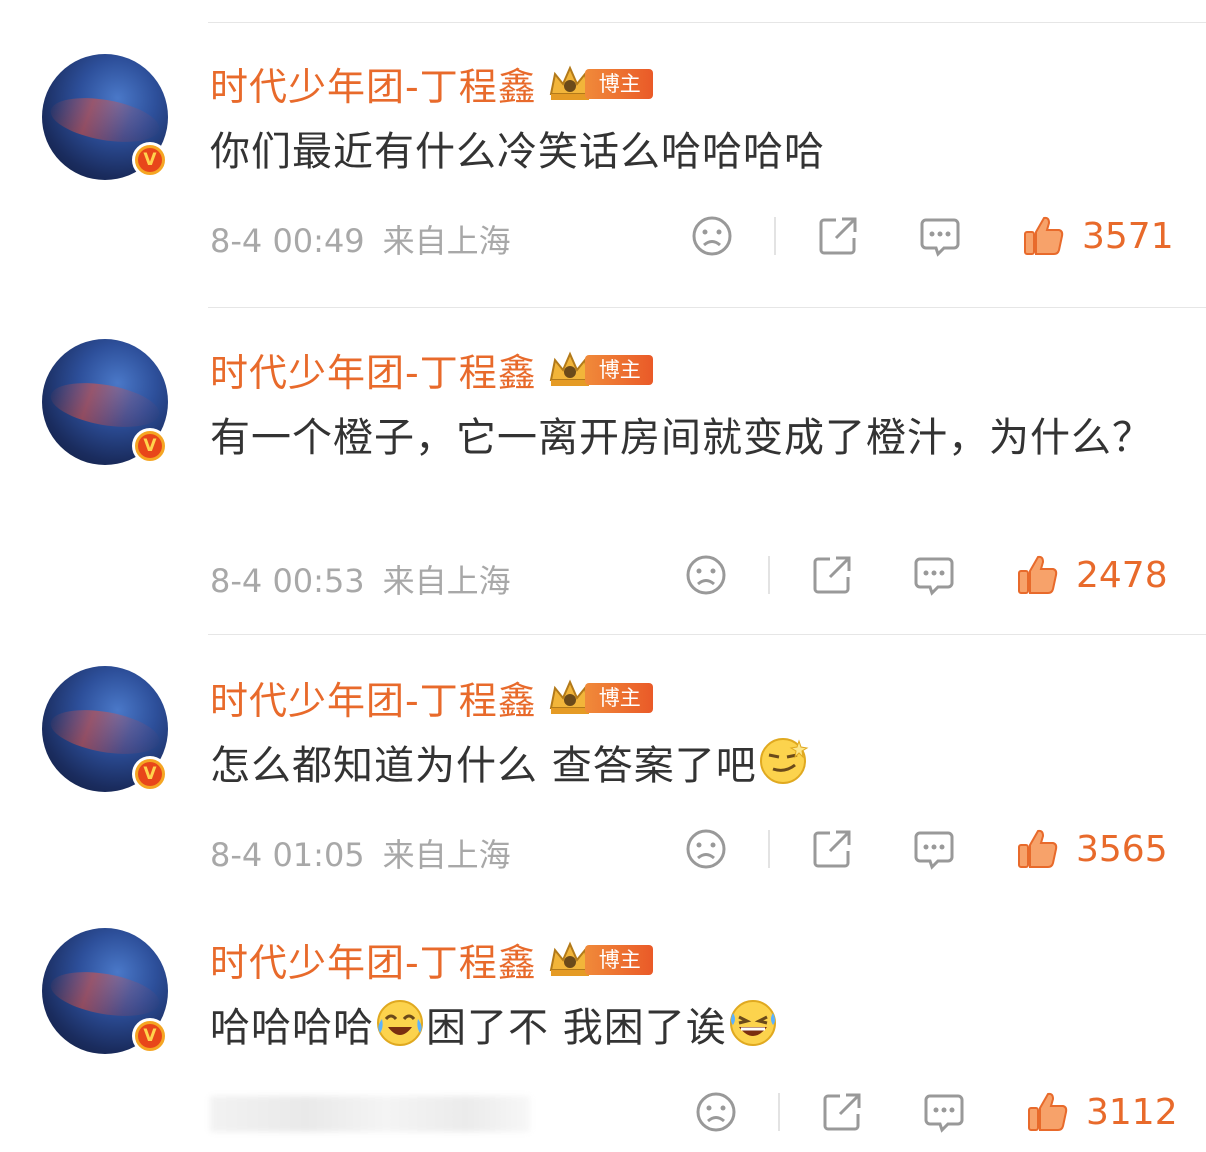 This screenshot has width=1206, height=1152. Describe the element at coordinates (576, 1028) in the screenshot. I see `comment-text-part: 困了不 我困了诶` at that location.